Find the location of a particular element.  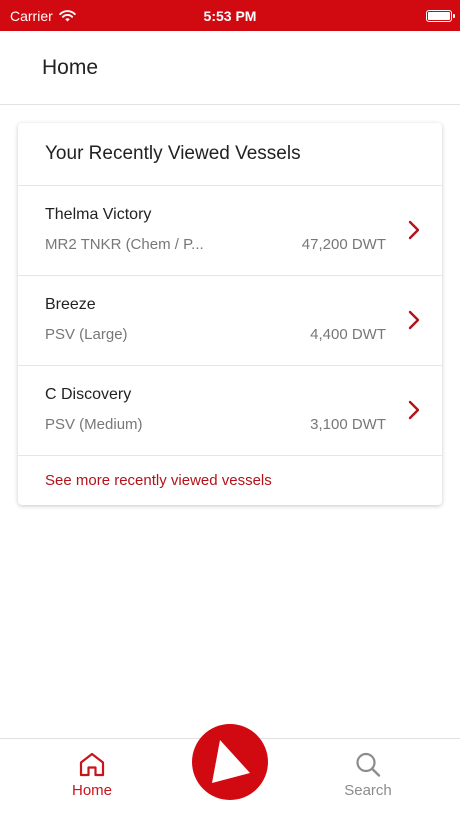

carrier-label: Carrier is located at coordinates (31, 15).